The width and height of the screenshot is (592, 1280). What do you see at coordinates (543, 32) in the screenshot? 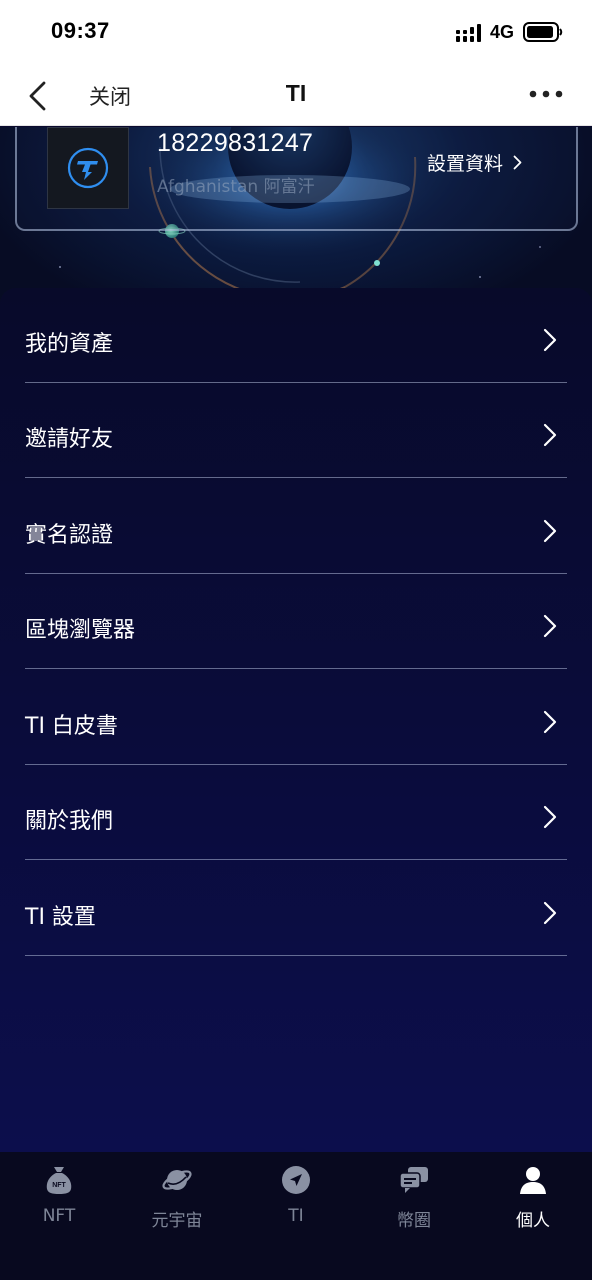
I see `battery-icon` at bounding box center [543, 32].